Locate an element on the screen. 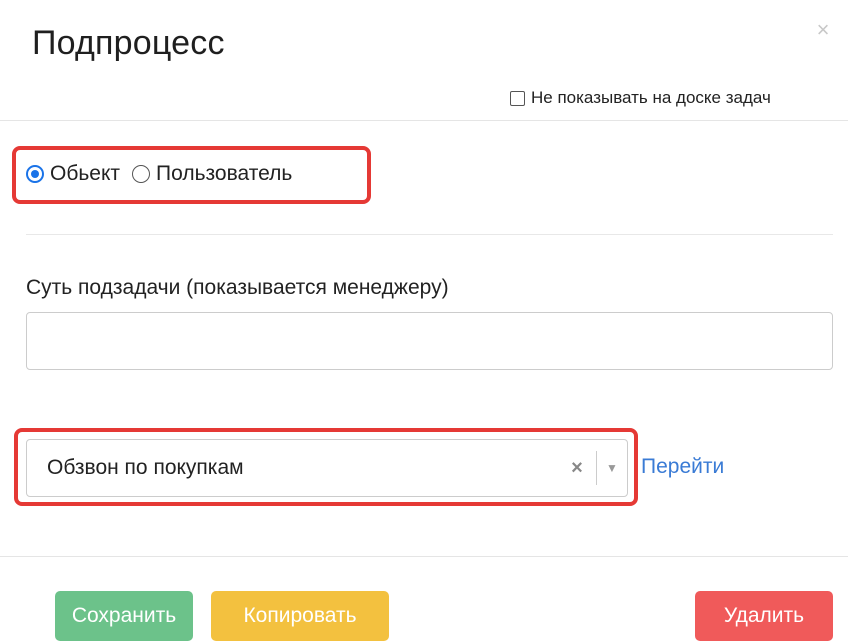 This screenshot has height=641, width=848. copy-button: Копировать is located at coordinates (300, 616).